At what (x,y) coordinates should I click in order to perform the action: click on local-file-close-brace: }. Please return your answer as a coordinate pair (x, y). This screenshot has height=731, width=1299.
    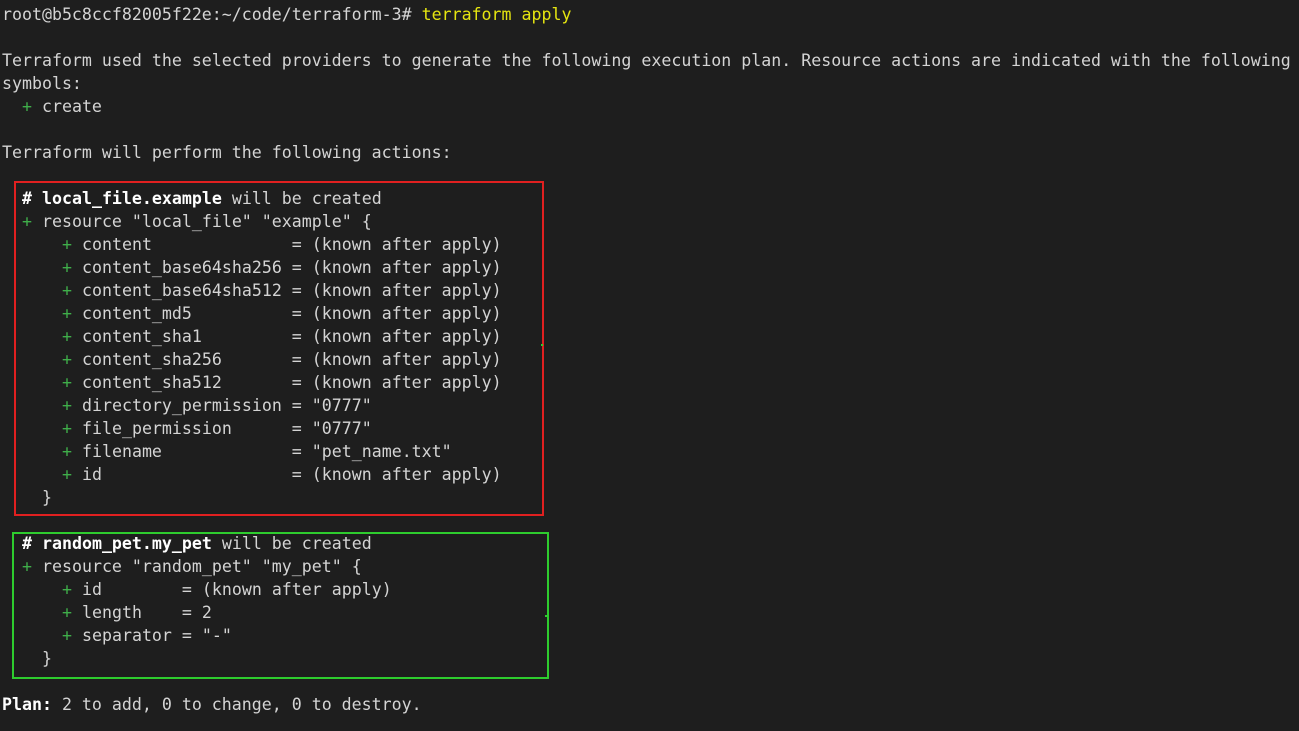
    Looking at the image, I should click on (47, 497).